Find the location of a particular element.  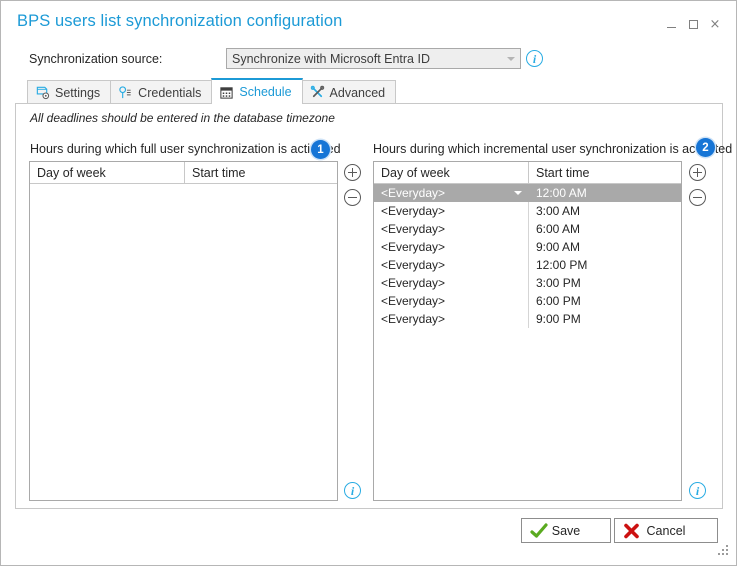

incremental-sync-add-button is located at coordinates (697, 172).